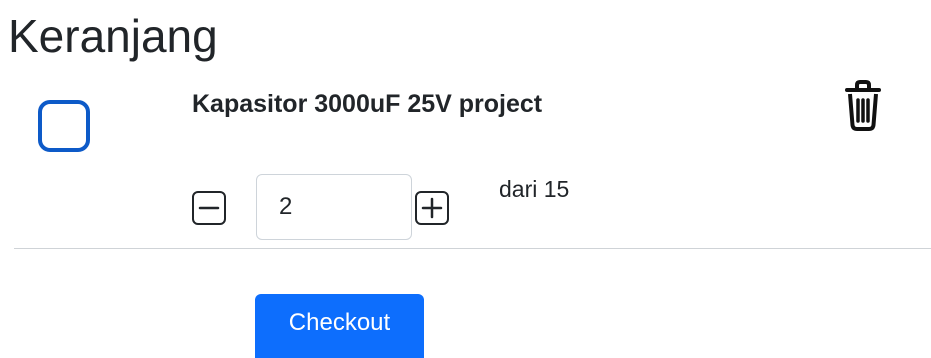 The image size is (931, 358). I want to click on stock-available-text: dari 15, so click(534, 189).